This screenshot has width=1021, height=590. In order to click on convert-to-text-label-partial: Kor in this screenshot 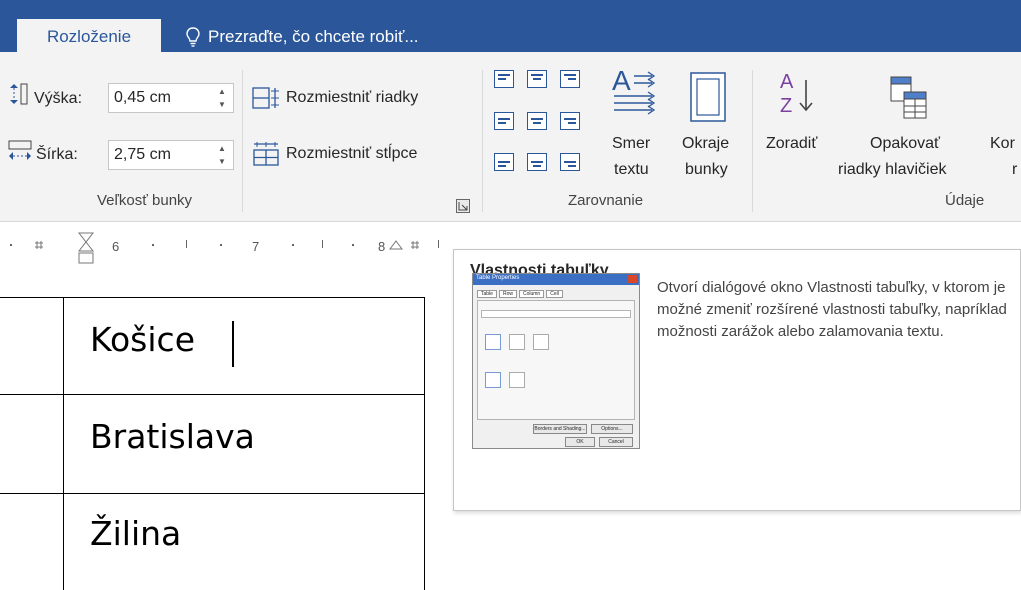, I will do `click(1002, 144)`.